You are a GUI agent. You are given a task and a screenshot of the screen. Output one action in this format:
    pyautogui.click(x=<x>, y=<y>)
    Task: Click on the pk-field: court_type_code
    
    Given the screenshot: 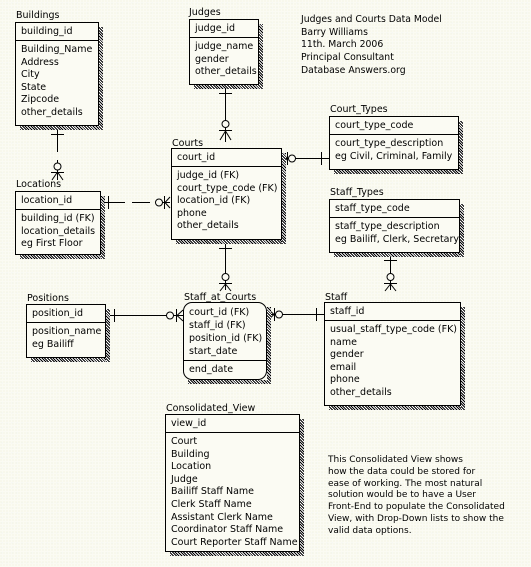 What is the action you would take?
    pyautogui.click(x=394, y=126)
    